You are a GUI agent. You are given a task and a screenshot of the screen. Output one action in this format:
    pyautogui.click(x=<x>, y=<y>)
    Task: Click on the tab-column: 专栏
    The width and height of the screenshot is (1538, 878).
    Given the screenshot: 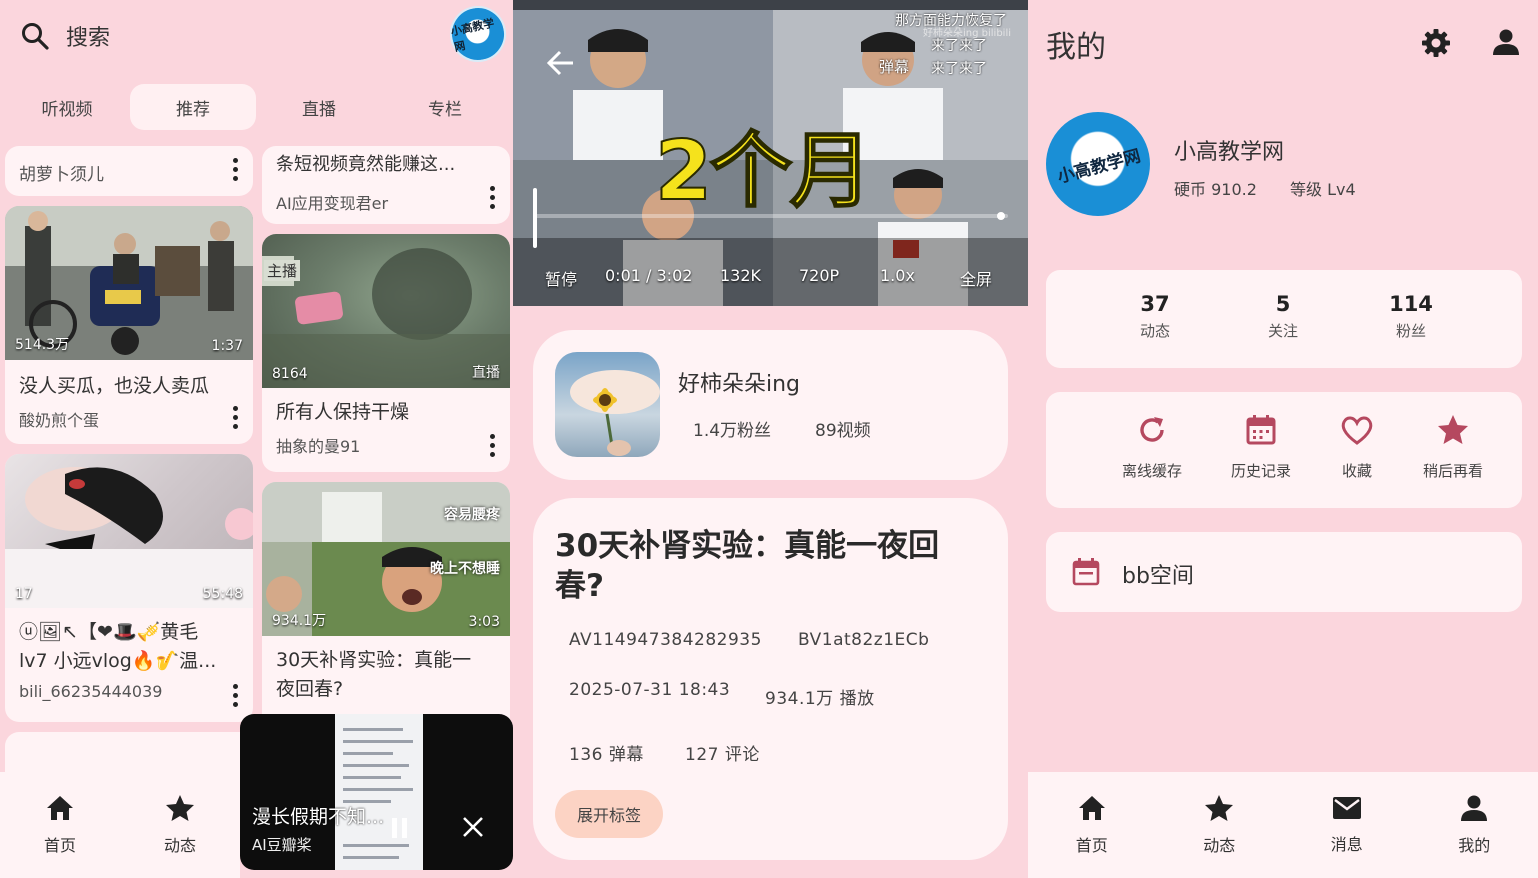 What is the action you would take?
    pyautogui.click(x=445, y=107)
    